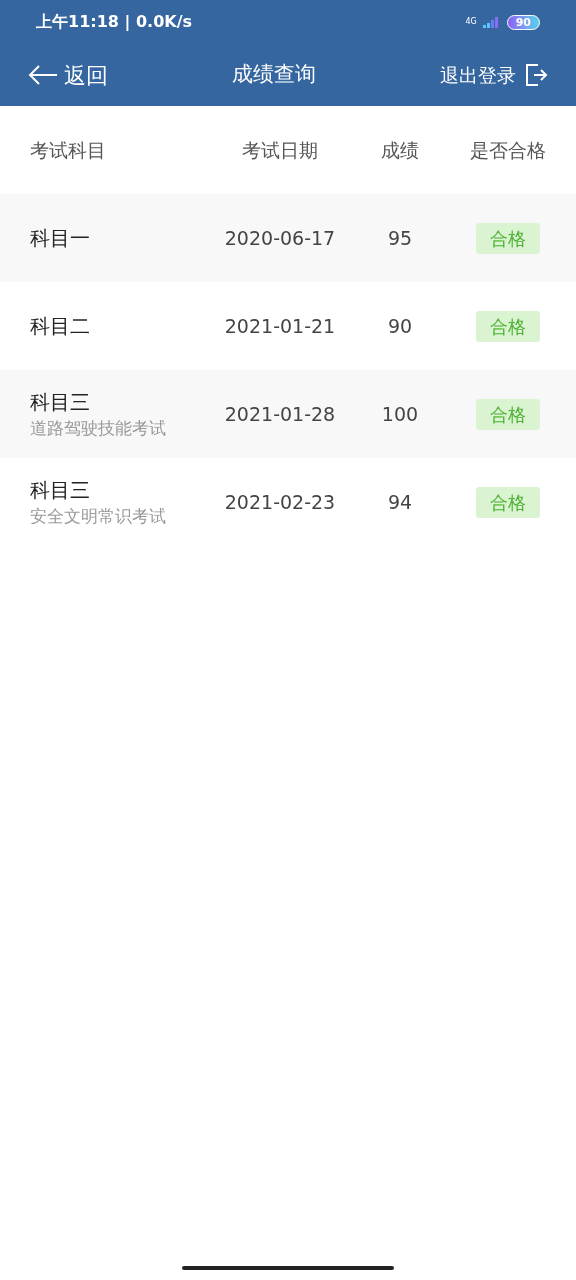 Image resolution: width=576 pixels, height=1280 pixels. What do you see at coordinates (114, 22) in the screenshot?
I see `status-time: 上午11:18 | 0.0K/s` at bounding box center [114, 22].